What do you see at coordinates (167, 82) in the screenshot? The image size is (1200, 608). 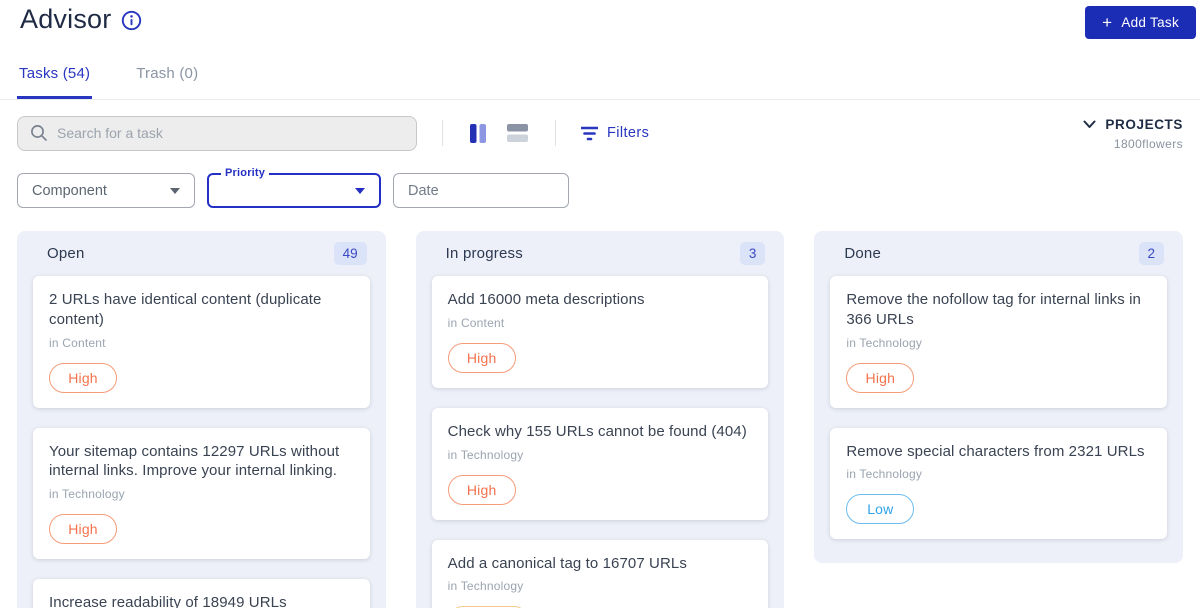 I see `tab-trash: Trash (0)` at bounding box center [167, 82].